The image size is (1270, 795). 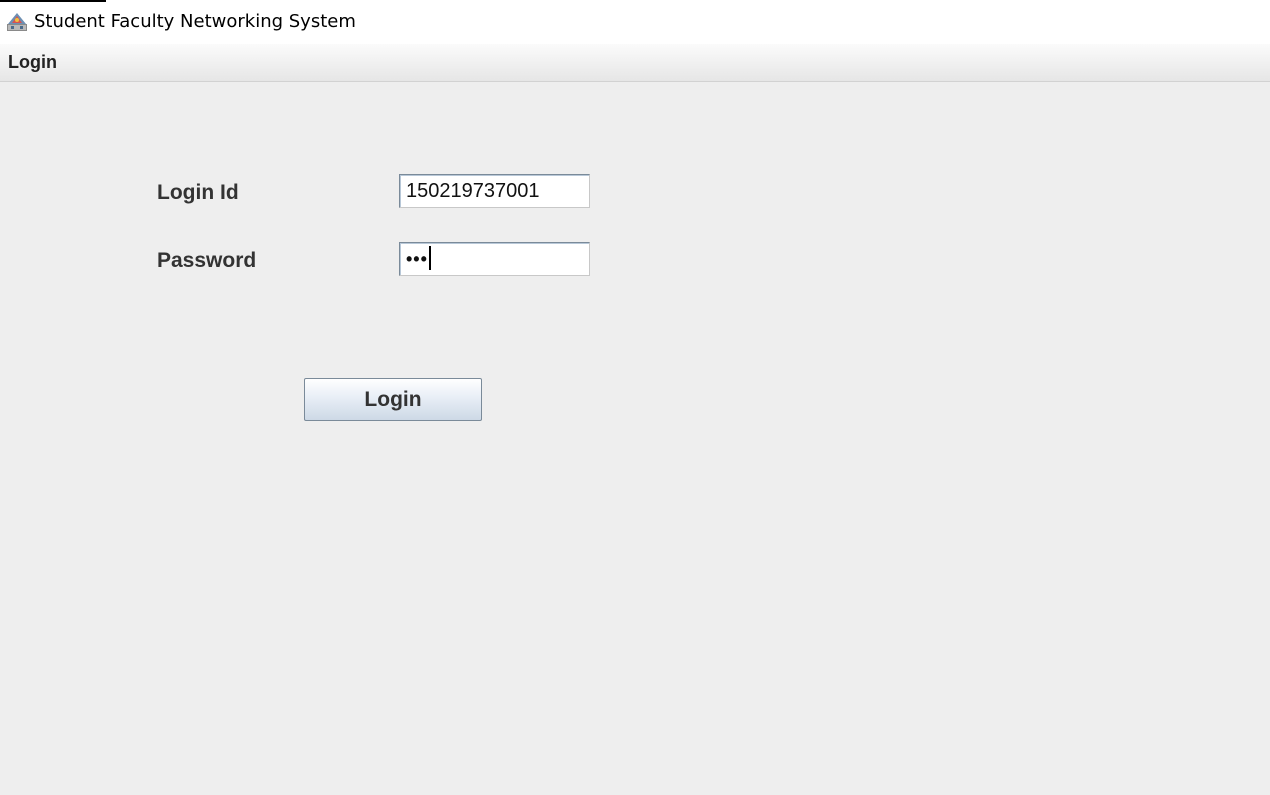 What do you see at coordinates (53, 1) in the screenshot?
I see `title-underline` at bounding box center [53, 1].